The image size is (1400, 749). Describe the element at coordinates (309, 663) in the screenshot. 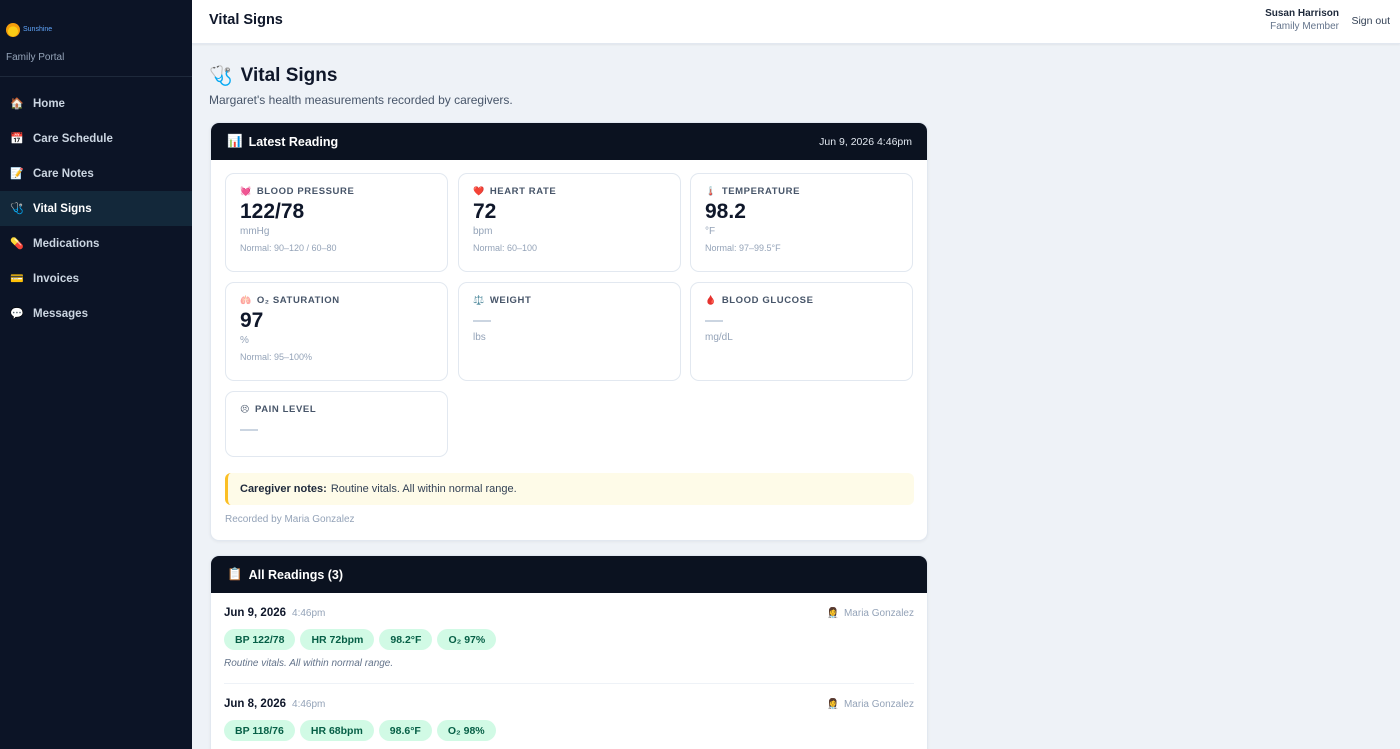

I see `reading-note: Routine vitals. All within normal range.` at that location.